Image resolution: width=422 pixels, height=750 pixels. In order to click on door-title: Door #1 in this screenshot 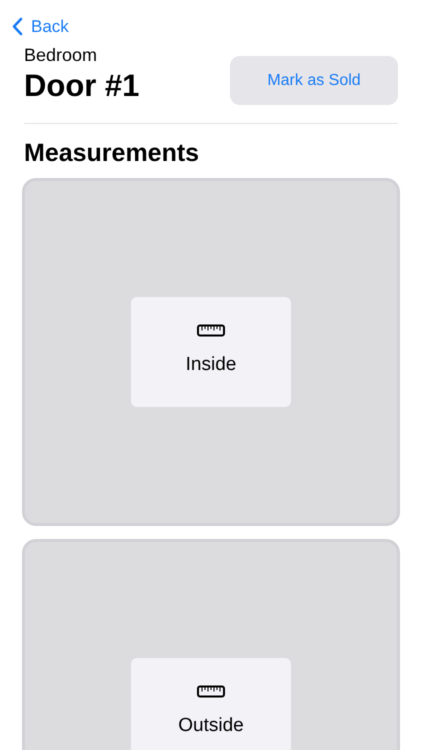, I will do `click(82, 86)`.